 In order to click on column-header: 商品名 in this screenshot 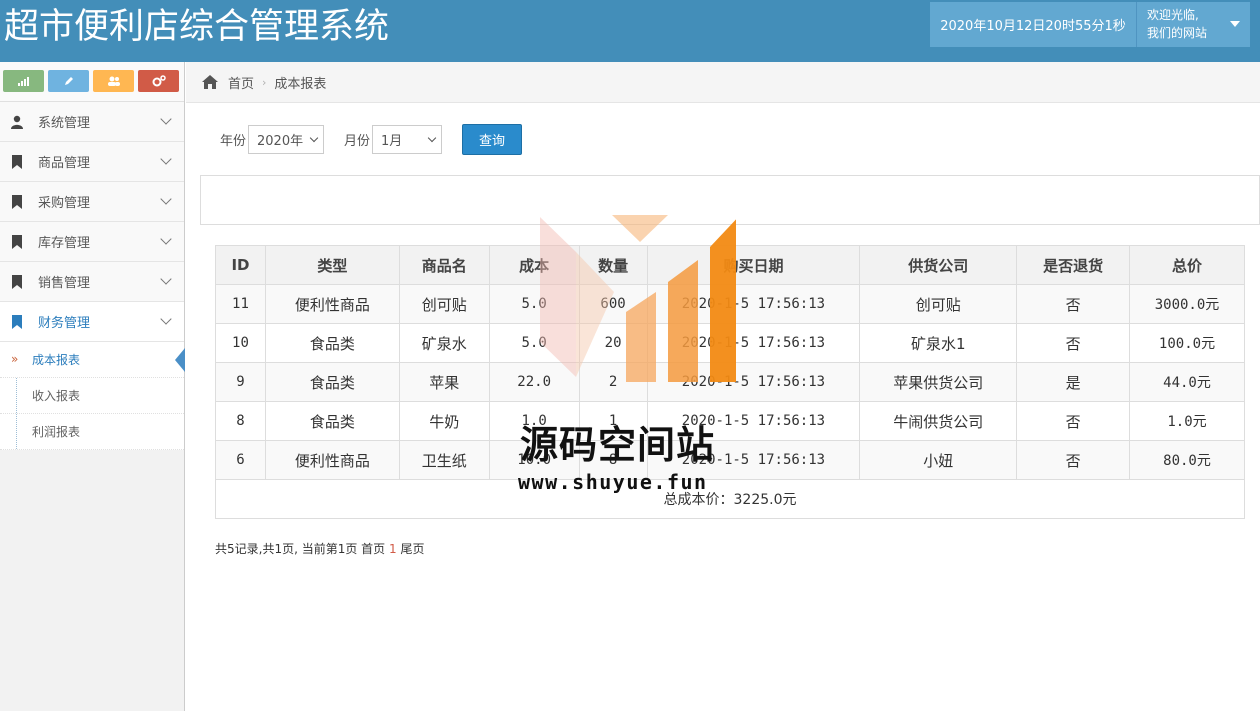, I will do `click(444, 265)`.